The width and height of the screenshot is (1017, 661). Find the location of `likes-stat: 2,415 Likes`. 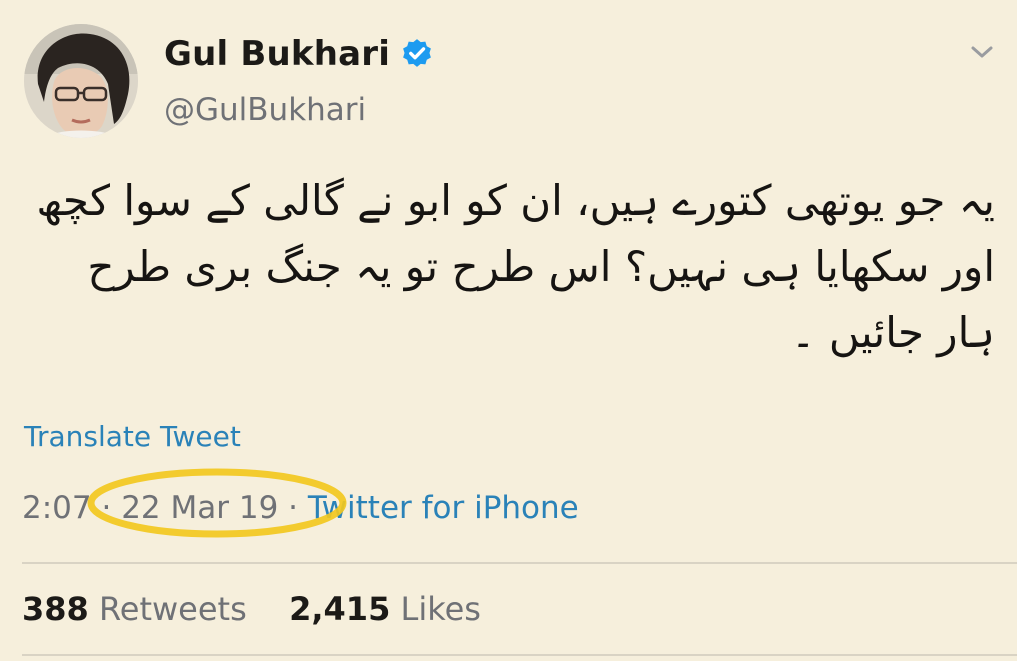

likes-stat: 2,415 Likes is located at coordinates (385, 609).